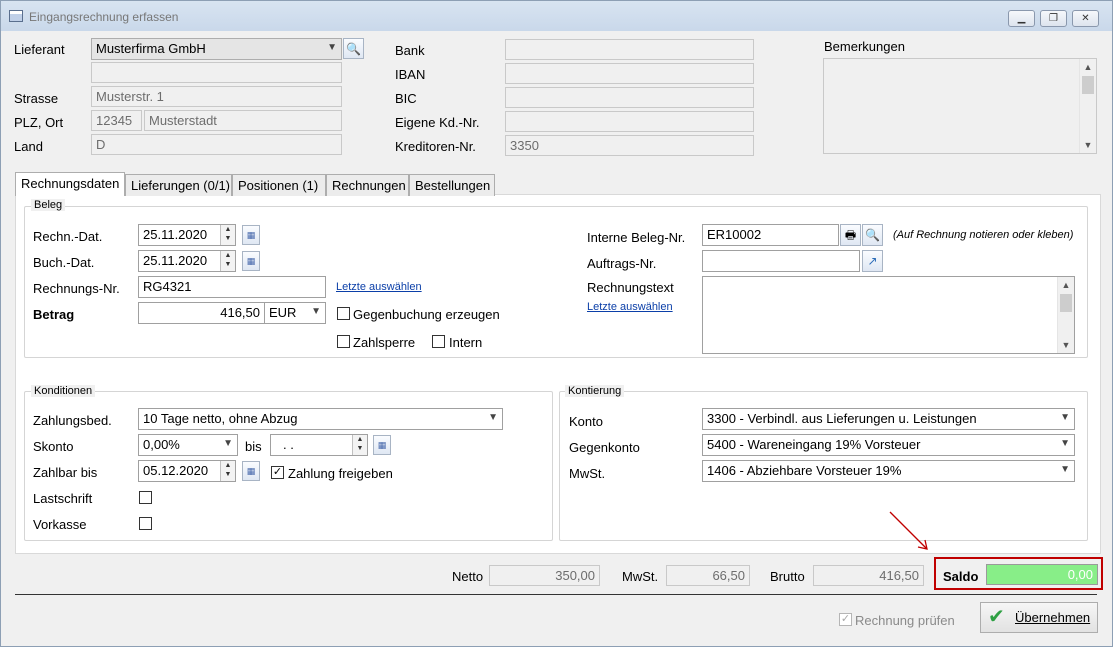 This screenshot has width=1113, height=647. Describe the element at coordinates (343, 341) in the screenshot. I see `zahlsperre-checkbox` at that location.